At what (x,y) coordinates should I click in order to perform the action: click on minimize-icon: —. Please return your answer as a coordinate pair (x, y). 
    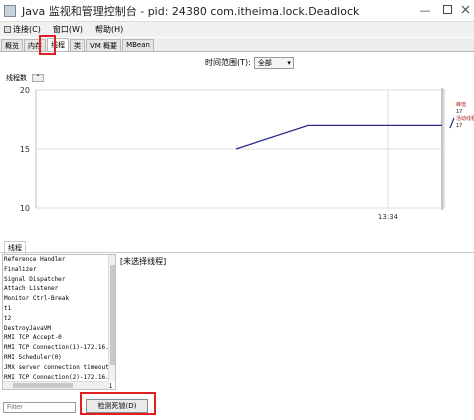
    Looking at the image, I should click on (425, 11).